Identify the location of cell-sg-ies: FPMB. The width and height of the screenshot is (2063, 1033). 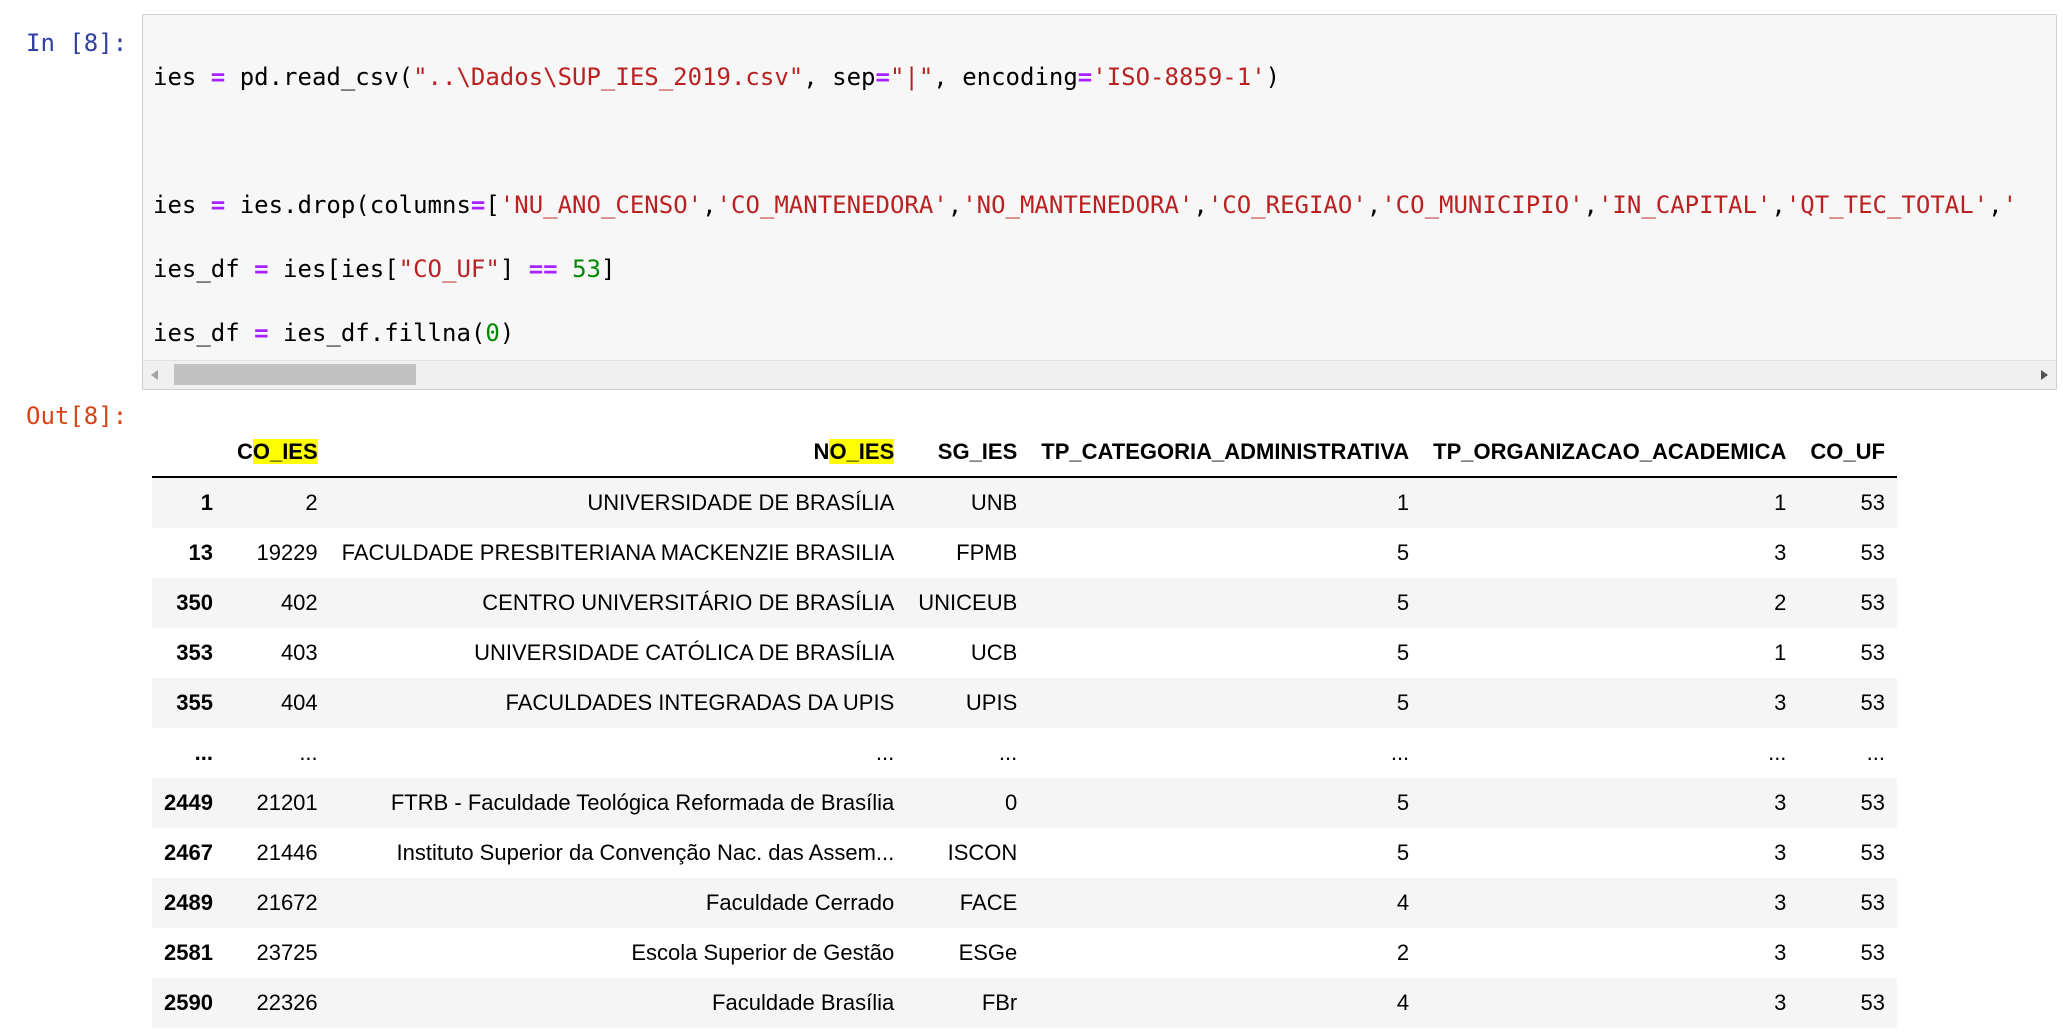
(987, 552).